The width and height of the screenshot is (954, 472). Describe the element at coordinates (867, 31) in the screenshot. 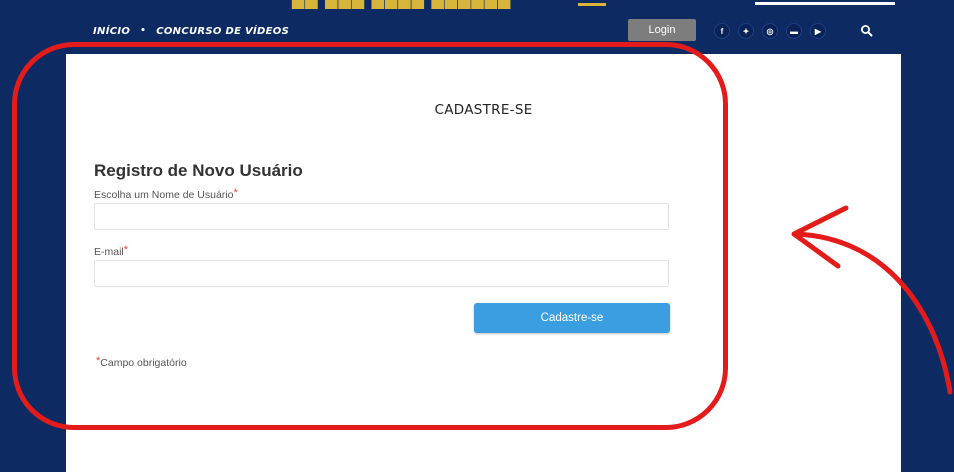

I see `search-icon` at that location.